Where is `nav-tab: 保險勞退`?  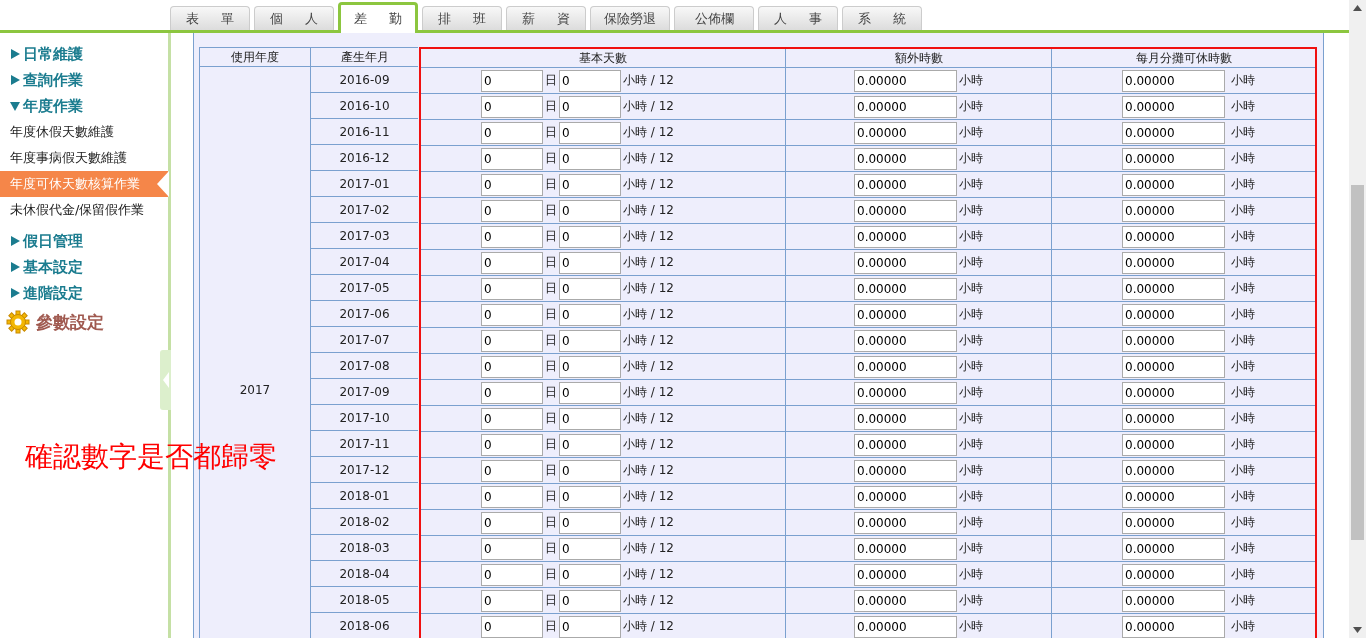
nav-tab: 保險勞退 is located at coordinates (630, 18).